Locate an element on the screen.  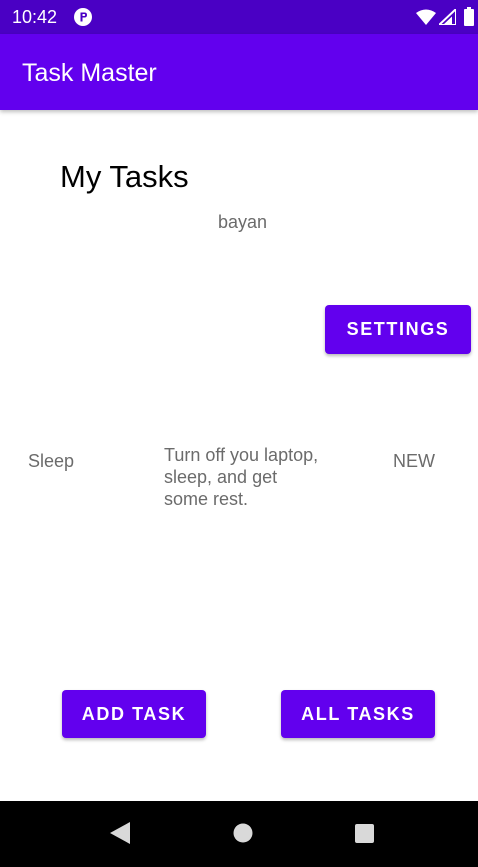
task-state: NEW is located at coordinates (414, 461).